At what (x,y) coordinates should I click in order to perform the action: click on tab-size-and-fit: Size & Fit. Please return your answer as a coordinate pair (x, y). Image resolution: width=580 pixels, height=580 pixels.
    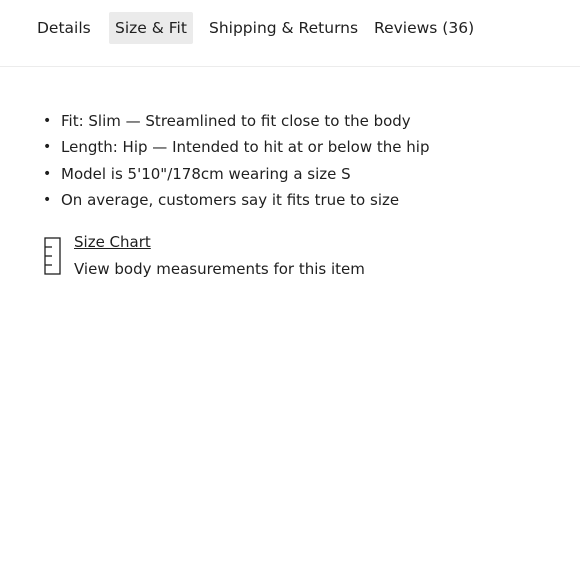
    Looking at the image, I should click on (151, 28).